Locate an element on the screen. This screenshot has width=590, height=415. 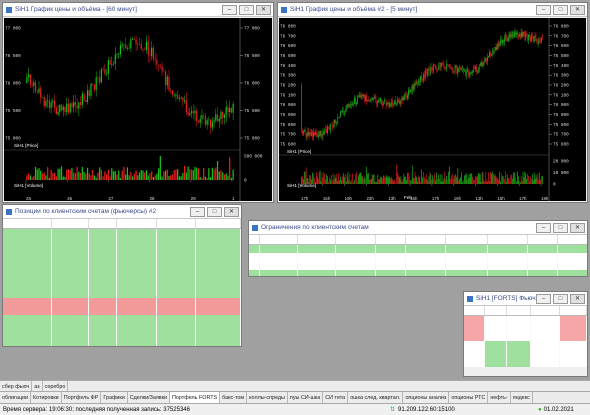
order-book-table is located at coordinates (525, 337).